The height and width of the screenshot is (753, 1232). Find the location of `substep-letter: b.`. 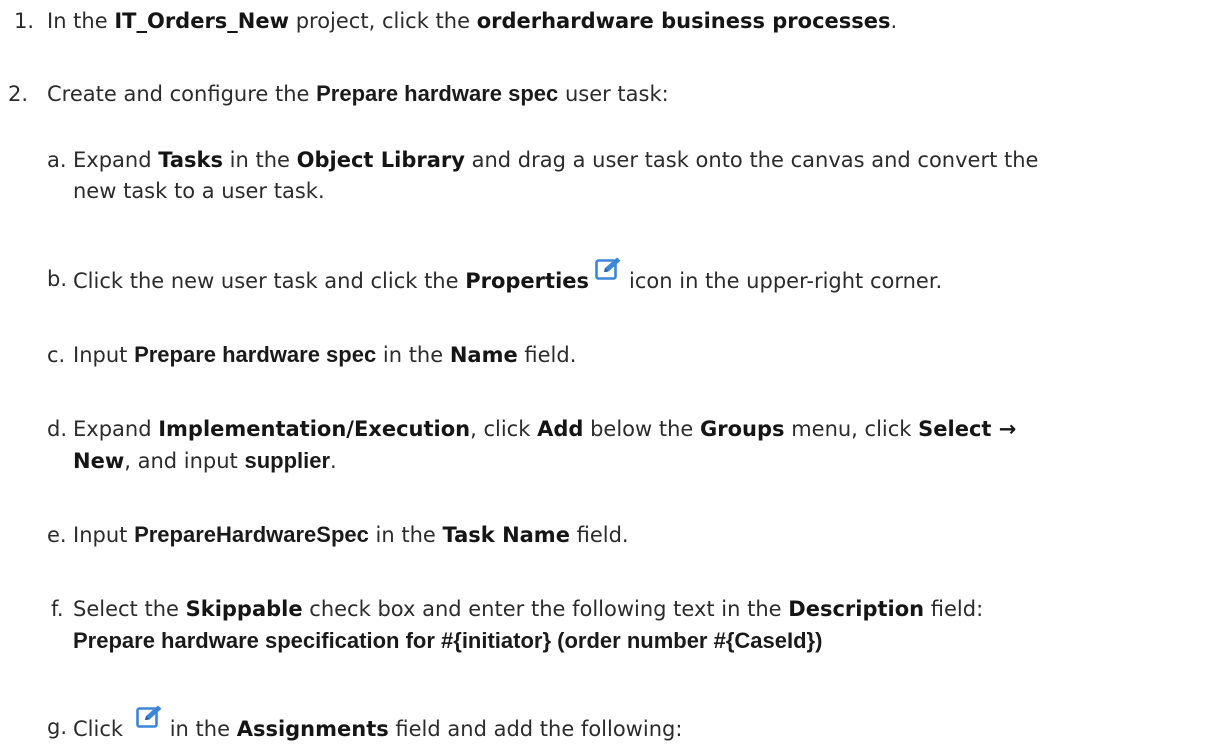

substep-letter: b. is located at coordinates (57, 279).